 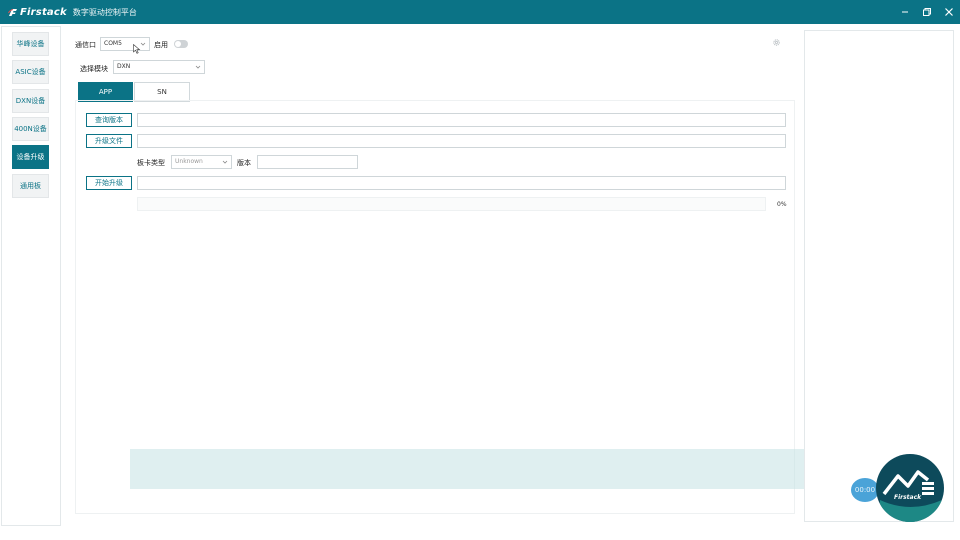 What do you see at coordinates (12, 12) in the screenshot?
I see `brand-logo-icon` at bounding box center [12, 12].